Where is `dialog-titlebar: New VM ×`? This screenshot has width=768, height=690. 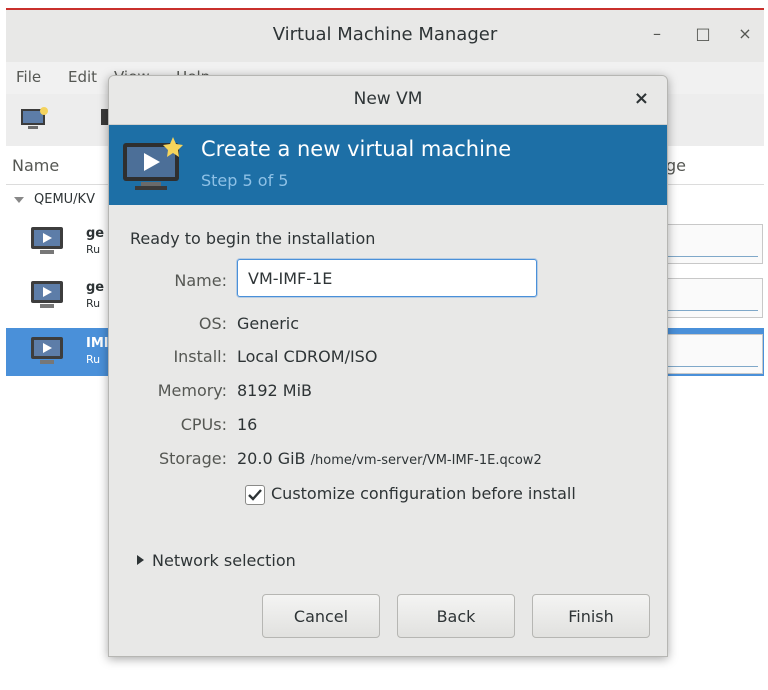
dialog-titlebar: New VM × is located at coordinates (388, 100).